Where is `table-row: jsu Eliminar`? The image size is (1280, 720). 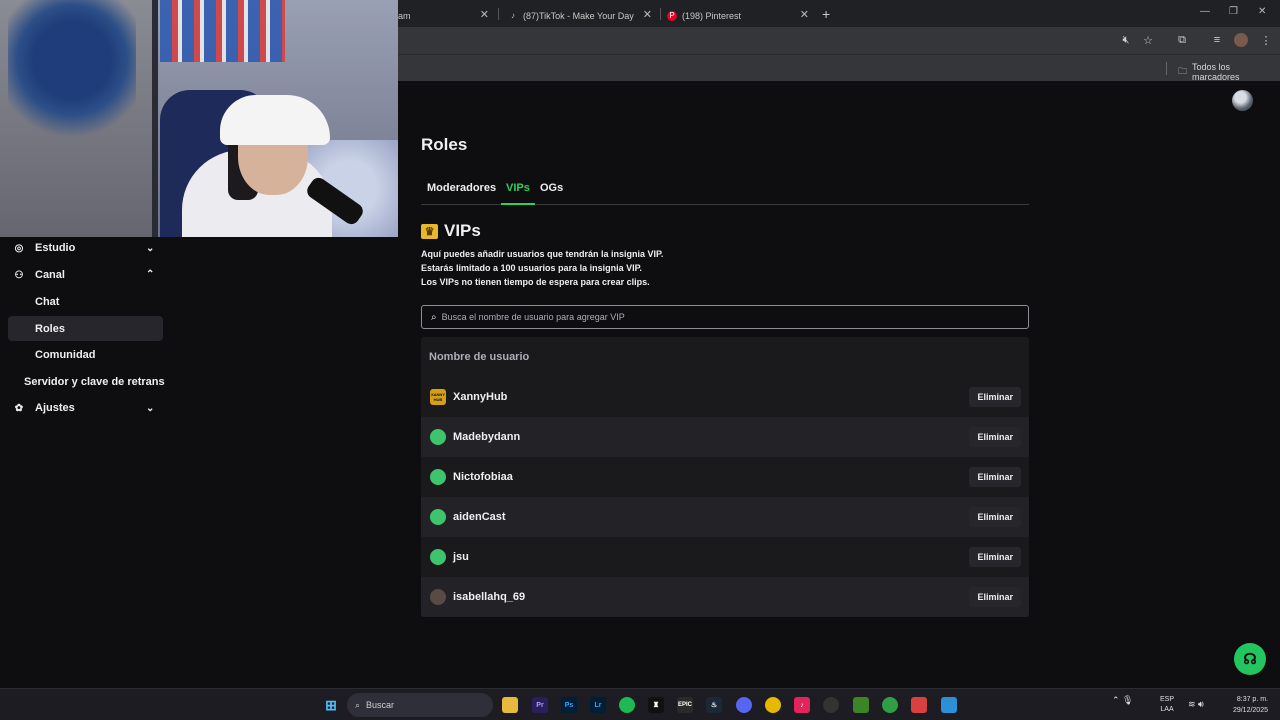 table-row: jsu Eliminar is located at coordinates (725, 557).